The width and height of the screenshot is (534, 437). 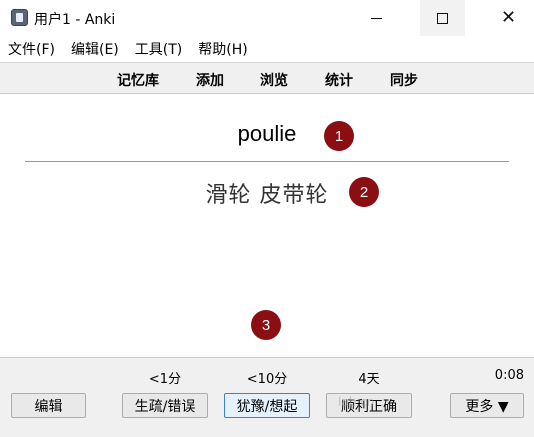 I want to click on maximize-button, so click(x=442, y=18).